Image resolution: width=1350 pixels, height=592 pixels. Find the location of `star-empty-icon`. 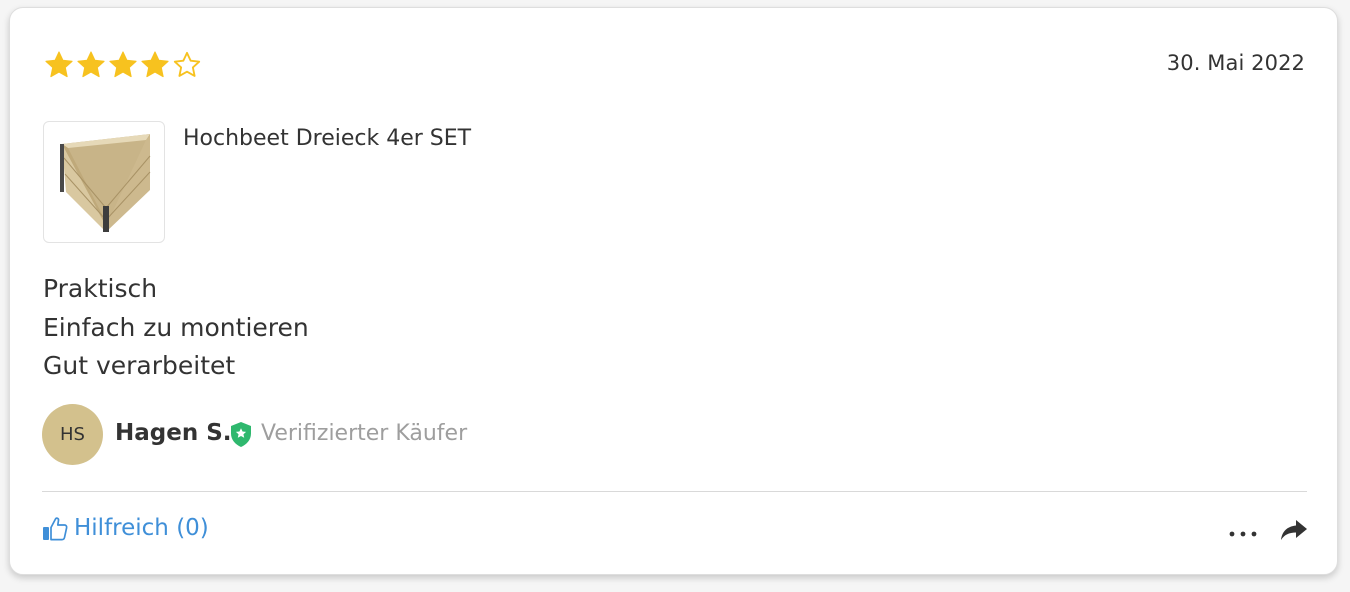

star-empty-icon is located at coordinates (187, 64).